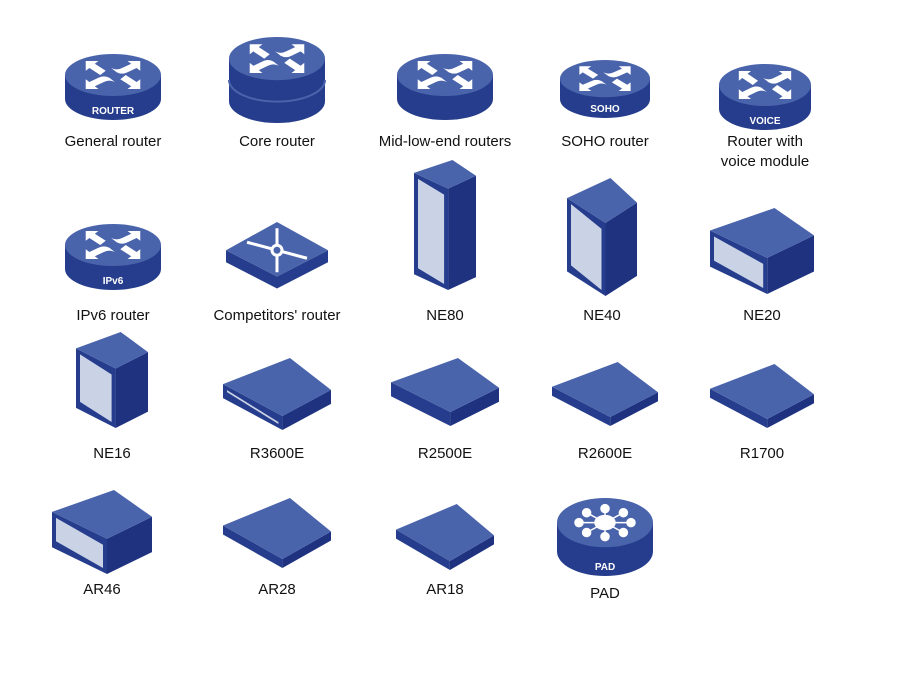 The image size is (920, 690). Describe the element at coordinates (765, 161) in the screenshot. I see `label-line: voice module` at that location.